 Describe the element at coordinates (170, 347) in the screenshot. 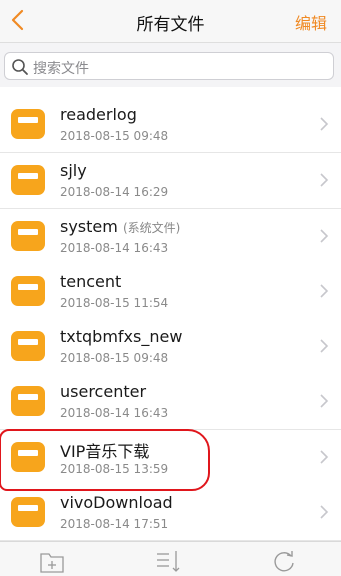

I see `list-item: txtqbmfxs_new 2018-08-15 09:48` at that location.